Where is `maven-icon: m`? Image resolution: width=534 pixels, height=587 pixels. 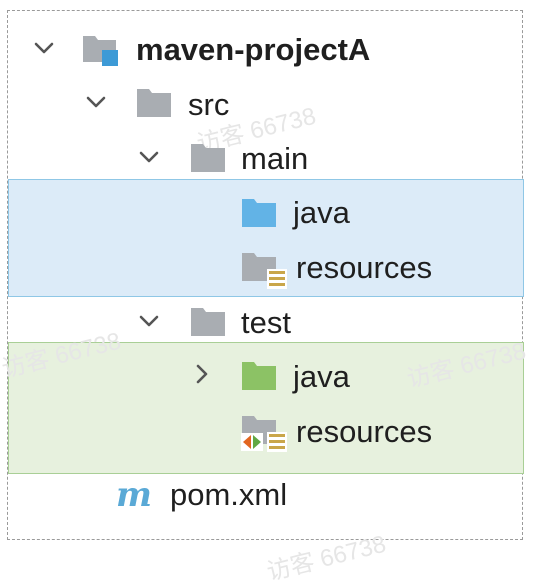
maven-icon: m is located at coordinates (138, 496).